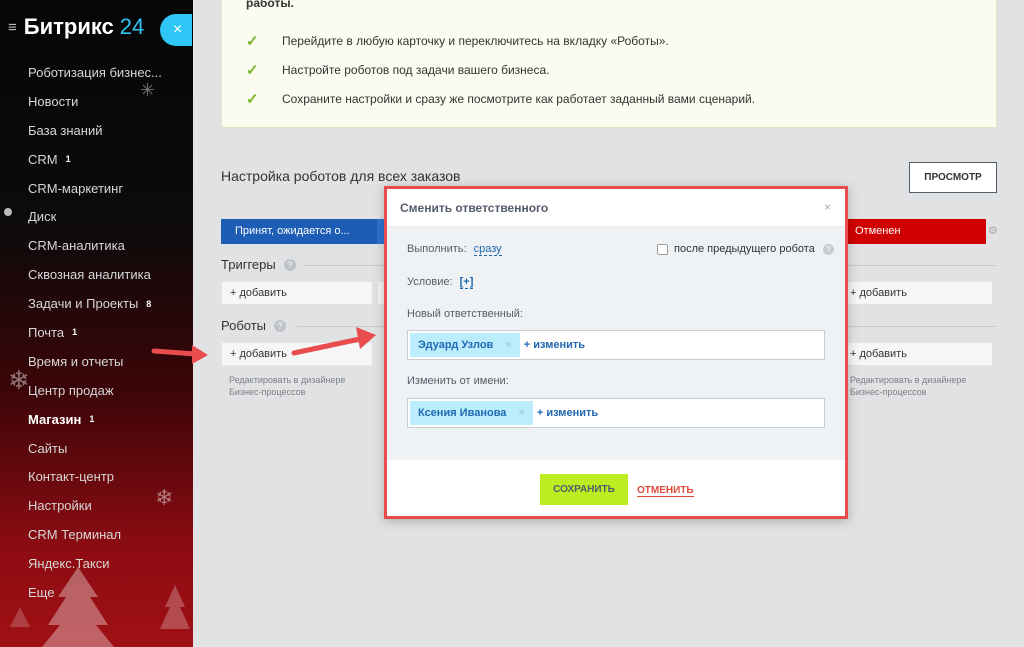  I want to click on change-from-field: Ксения Иванова × + изменить, so click(616, 413).